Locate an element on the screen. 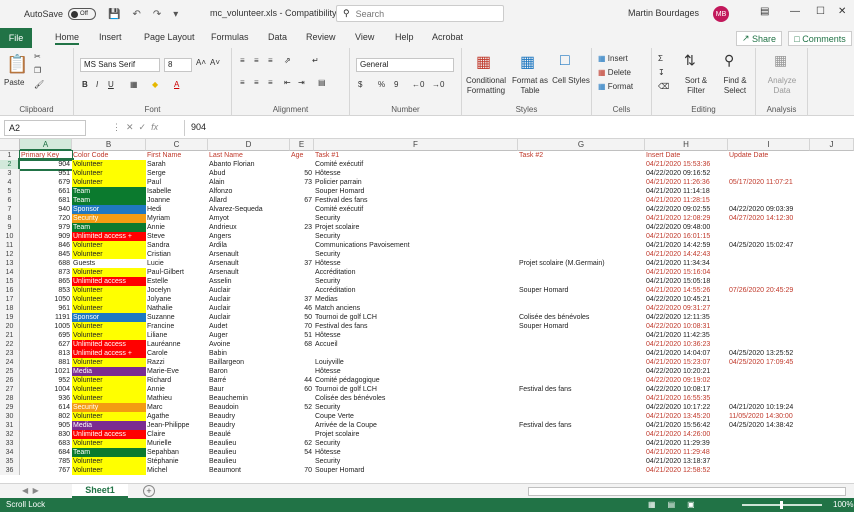  borders-icon: ▦ is located at coordinates (134, 84).